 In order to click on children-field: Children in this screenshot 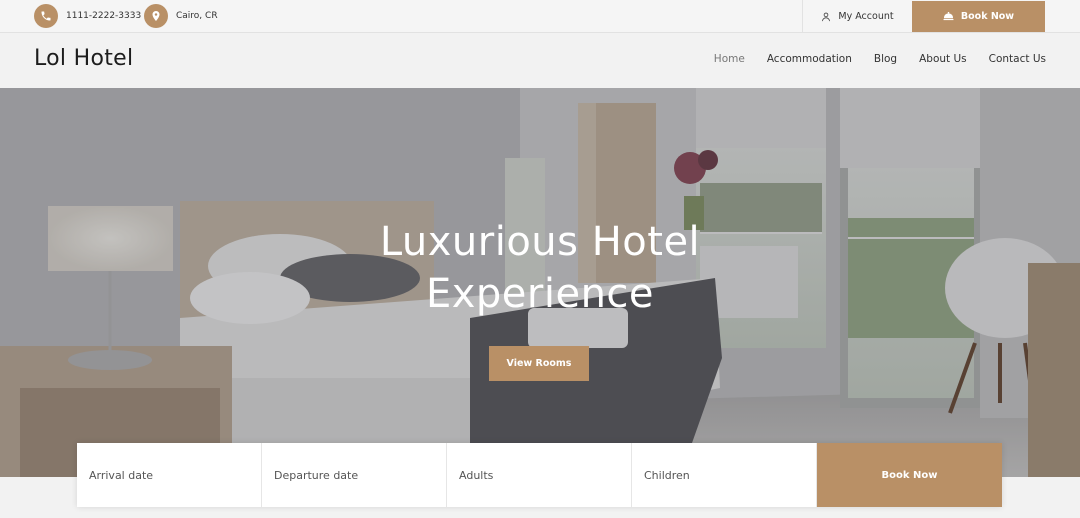, I will do `click(724, 475)`.